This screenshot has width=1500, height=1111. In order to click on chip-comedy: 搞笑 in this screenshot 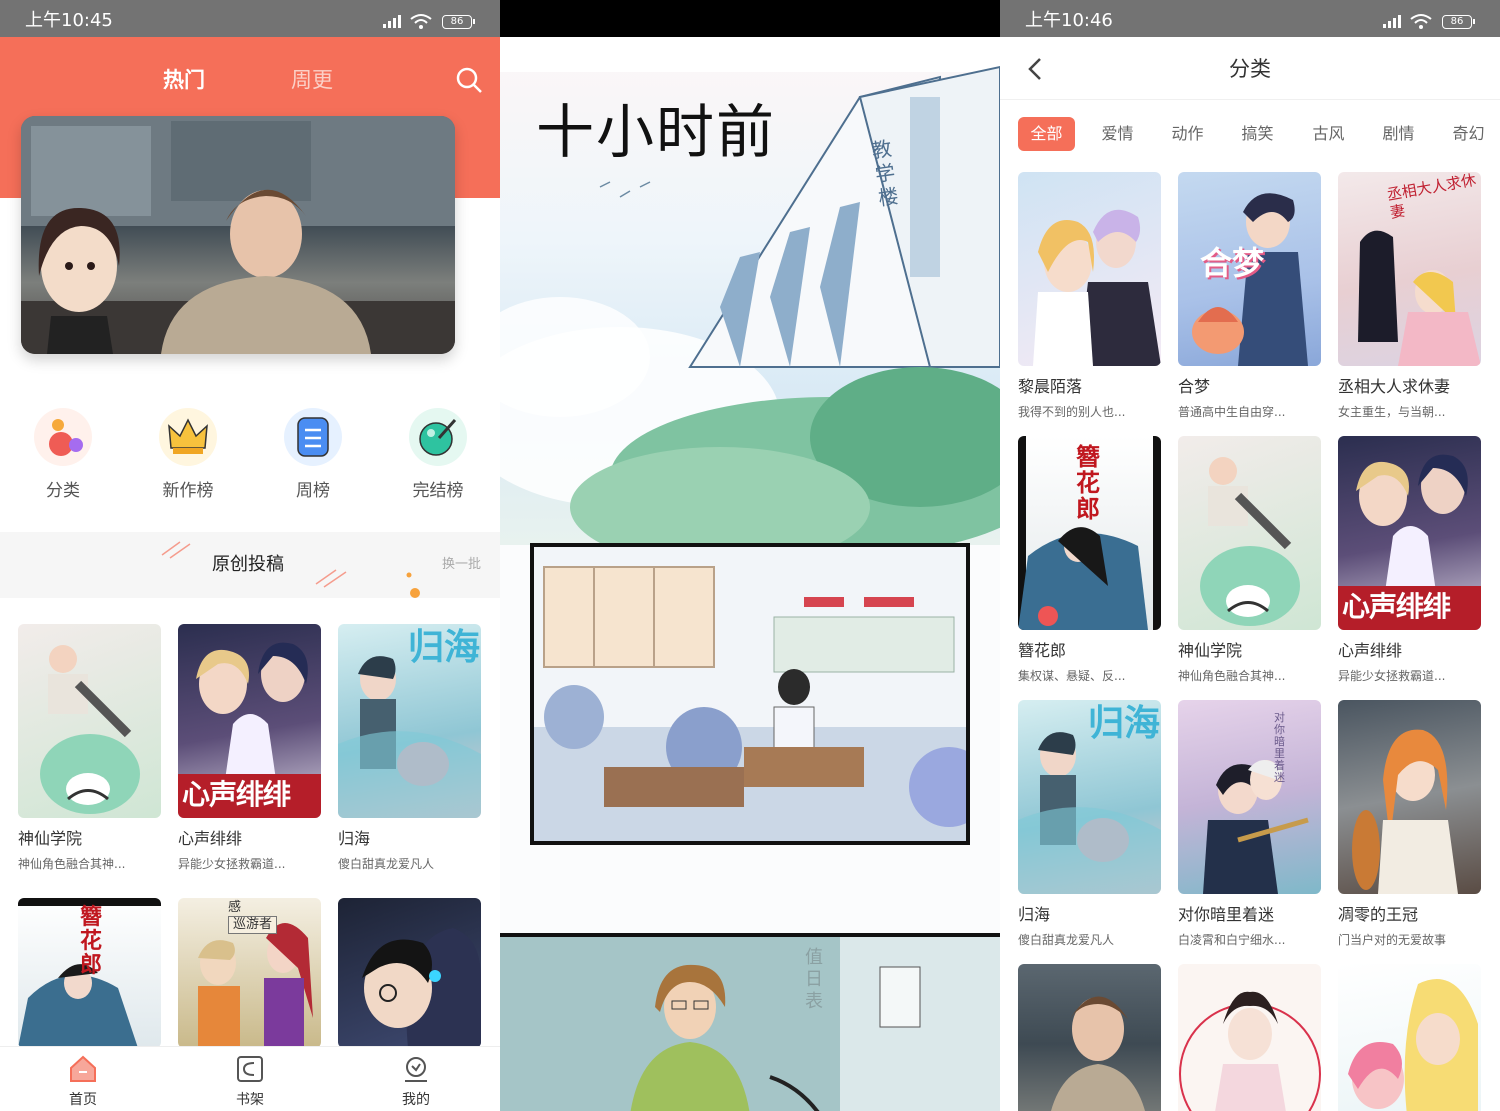, I will do `click(1257, 134)`.